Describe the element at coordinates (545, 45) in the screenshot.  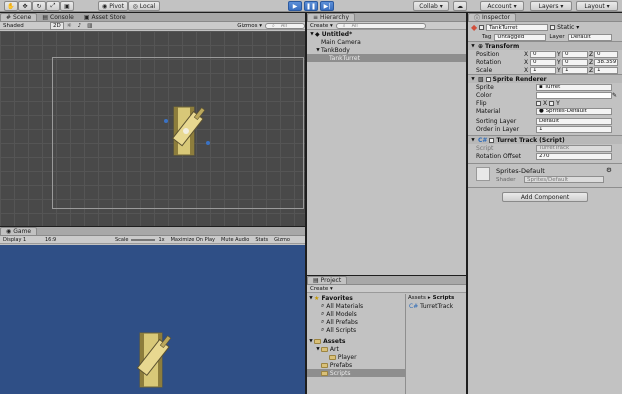
I see `transform-header: ▼ ⊕ Transform` at that location.